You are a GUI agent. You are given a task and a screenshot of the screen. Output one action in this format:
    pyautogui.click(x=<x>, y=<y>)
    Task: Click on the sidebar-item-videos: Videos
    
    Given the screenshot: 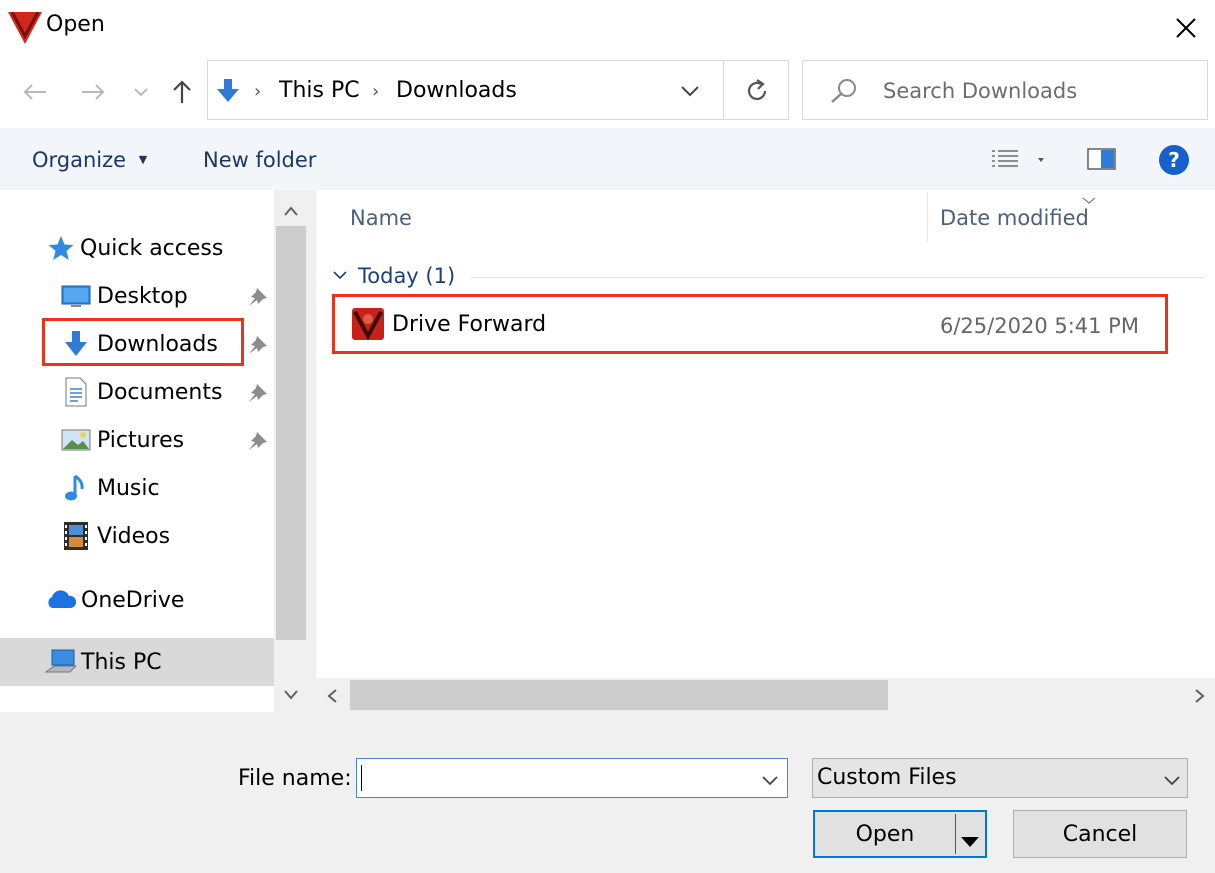 What is the action you would take?
    pyautogui.click(x=115, y=536)
    